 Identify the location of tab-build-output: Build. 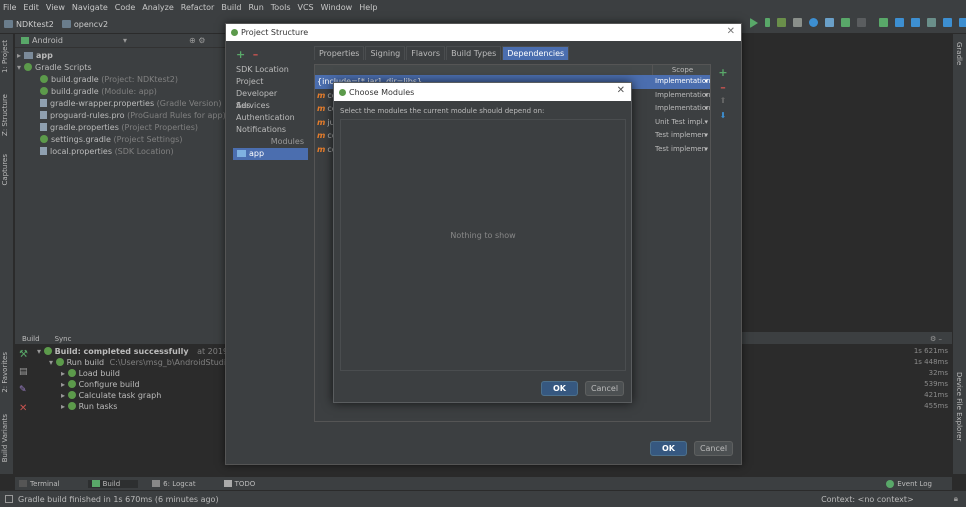
(31, 339).